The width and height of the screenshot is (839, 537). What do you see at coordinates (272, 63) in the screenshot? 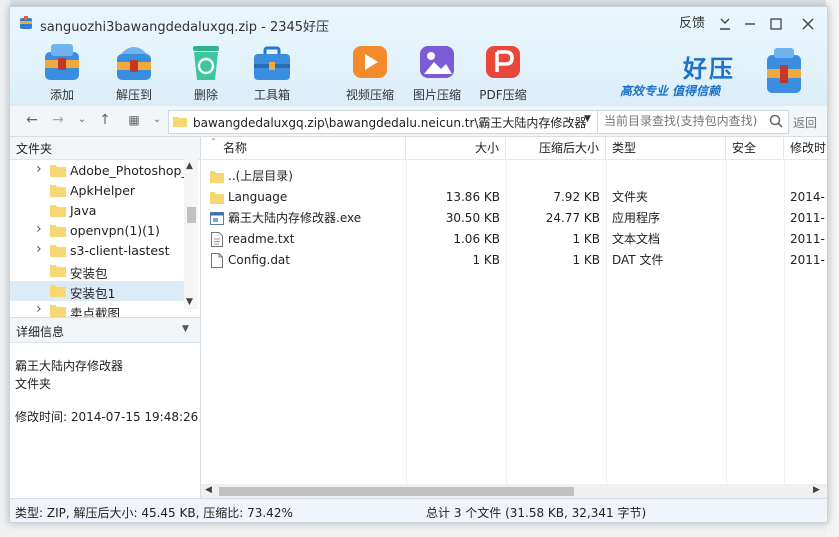
I see `toolbox-icon` at bounding box center [272, 63].